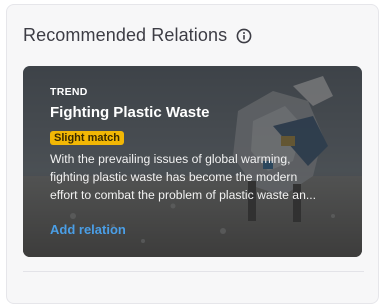 The width and height of the screenshot is (386, 304). I want to click on panel-header: Recommended Relations, so click(137, 35).